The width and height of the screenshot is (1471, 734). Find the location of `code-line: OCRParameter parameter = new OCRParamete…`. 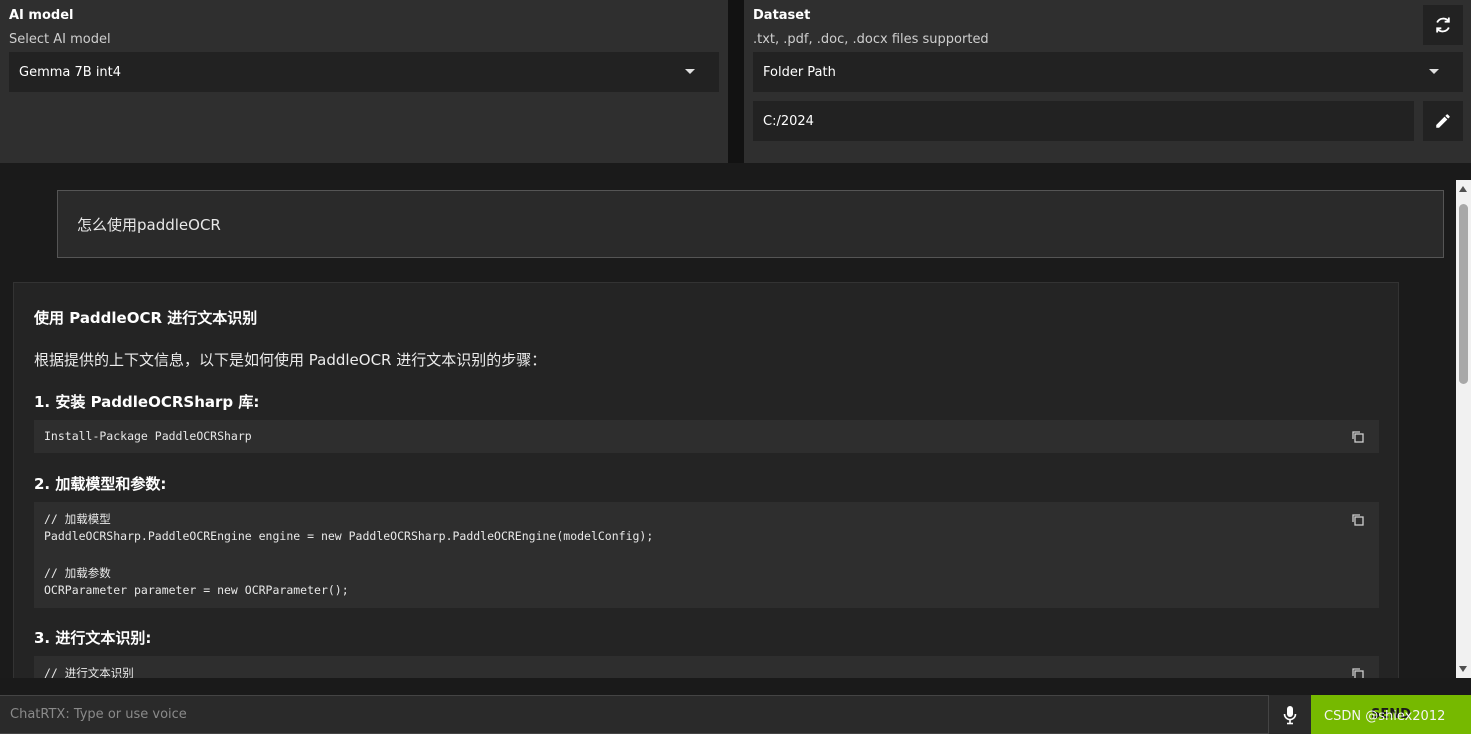

code-line: OCRParameter parameter = new OCRParamete… is located at coordinates (196, 590).